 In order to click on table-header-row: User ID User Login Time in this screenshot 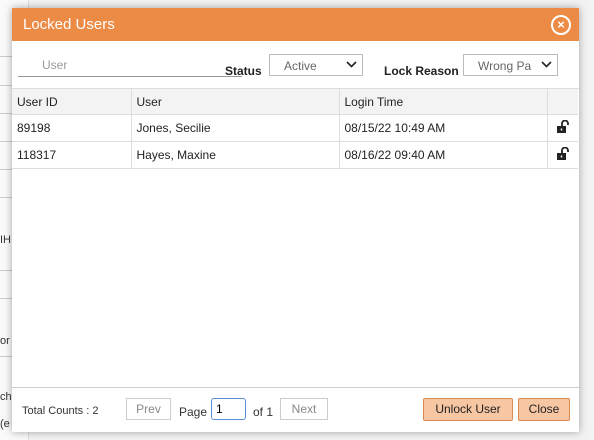, I will do `click(295, 102)`.